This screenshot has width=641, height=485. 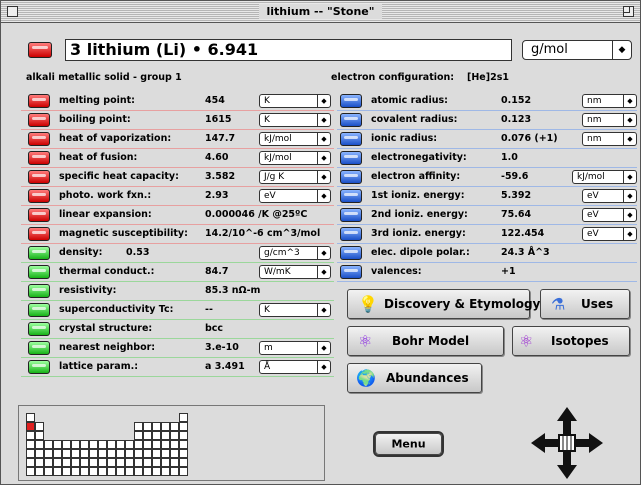 What do you see at coordinates (12, 11) in the screenshot?
I see `close-box-icon` at bounding box center [12, 11].